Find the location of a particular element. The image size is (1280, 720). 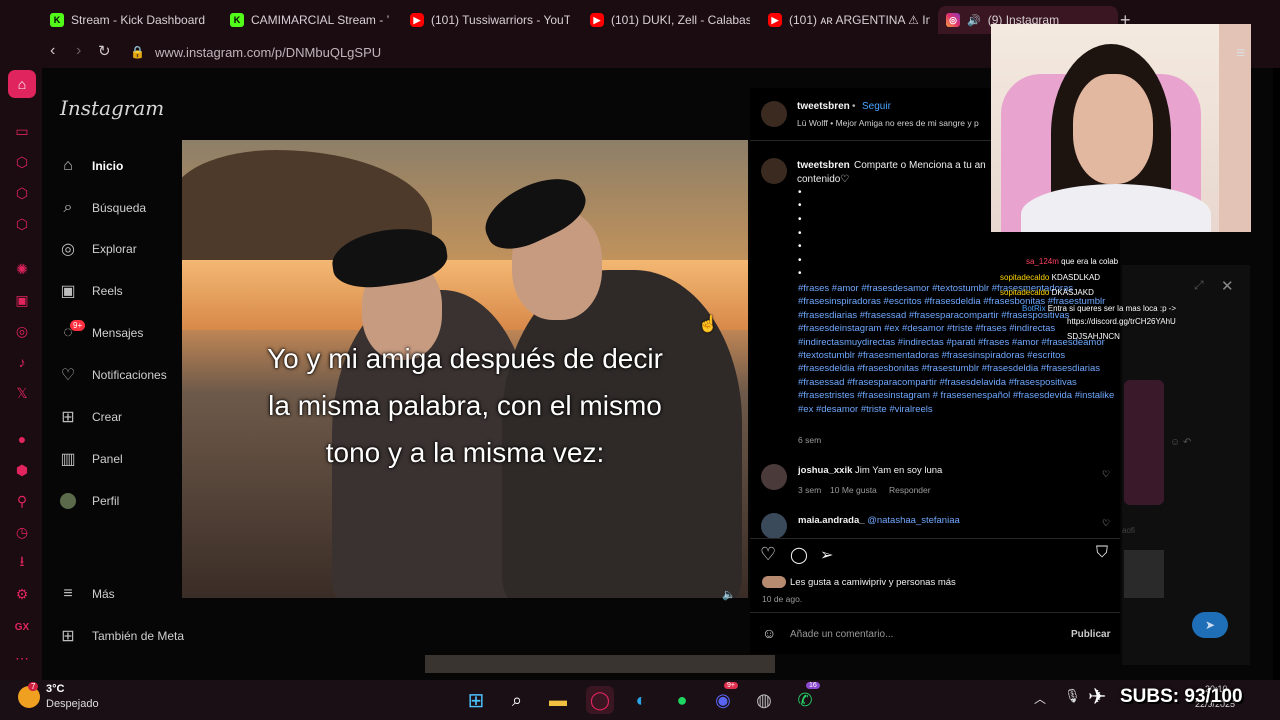

spotify-icon: ● is located at coordinates (682, 700).